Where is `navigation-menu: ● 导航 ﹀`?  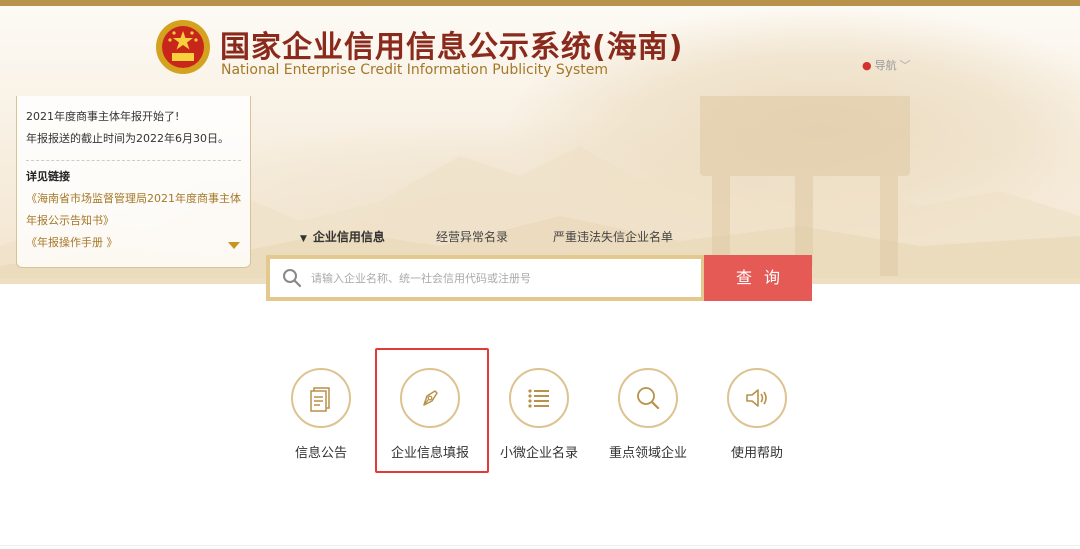
navigation-menu: ● 导航 ﹀ is located at coordinates (886, 65).